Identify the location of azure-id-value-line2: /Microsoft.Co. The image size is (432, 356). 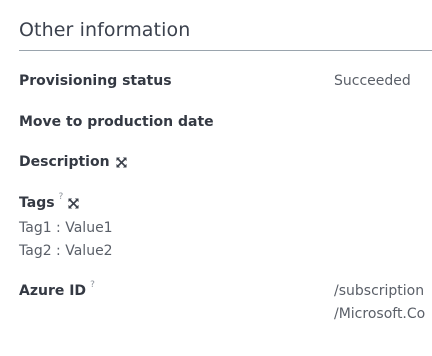
(380, 314).